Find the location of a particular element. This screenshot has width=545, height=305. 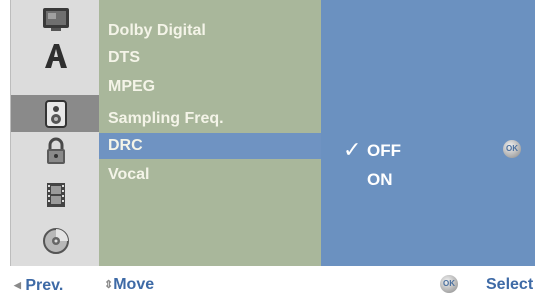

sidebar-item-disc is located at coordinates (55, 240).